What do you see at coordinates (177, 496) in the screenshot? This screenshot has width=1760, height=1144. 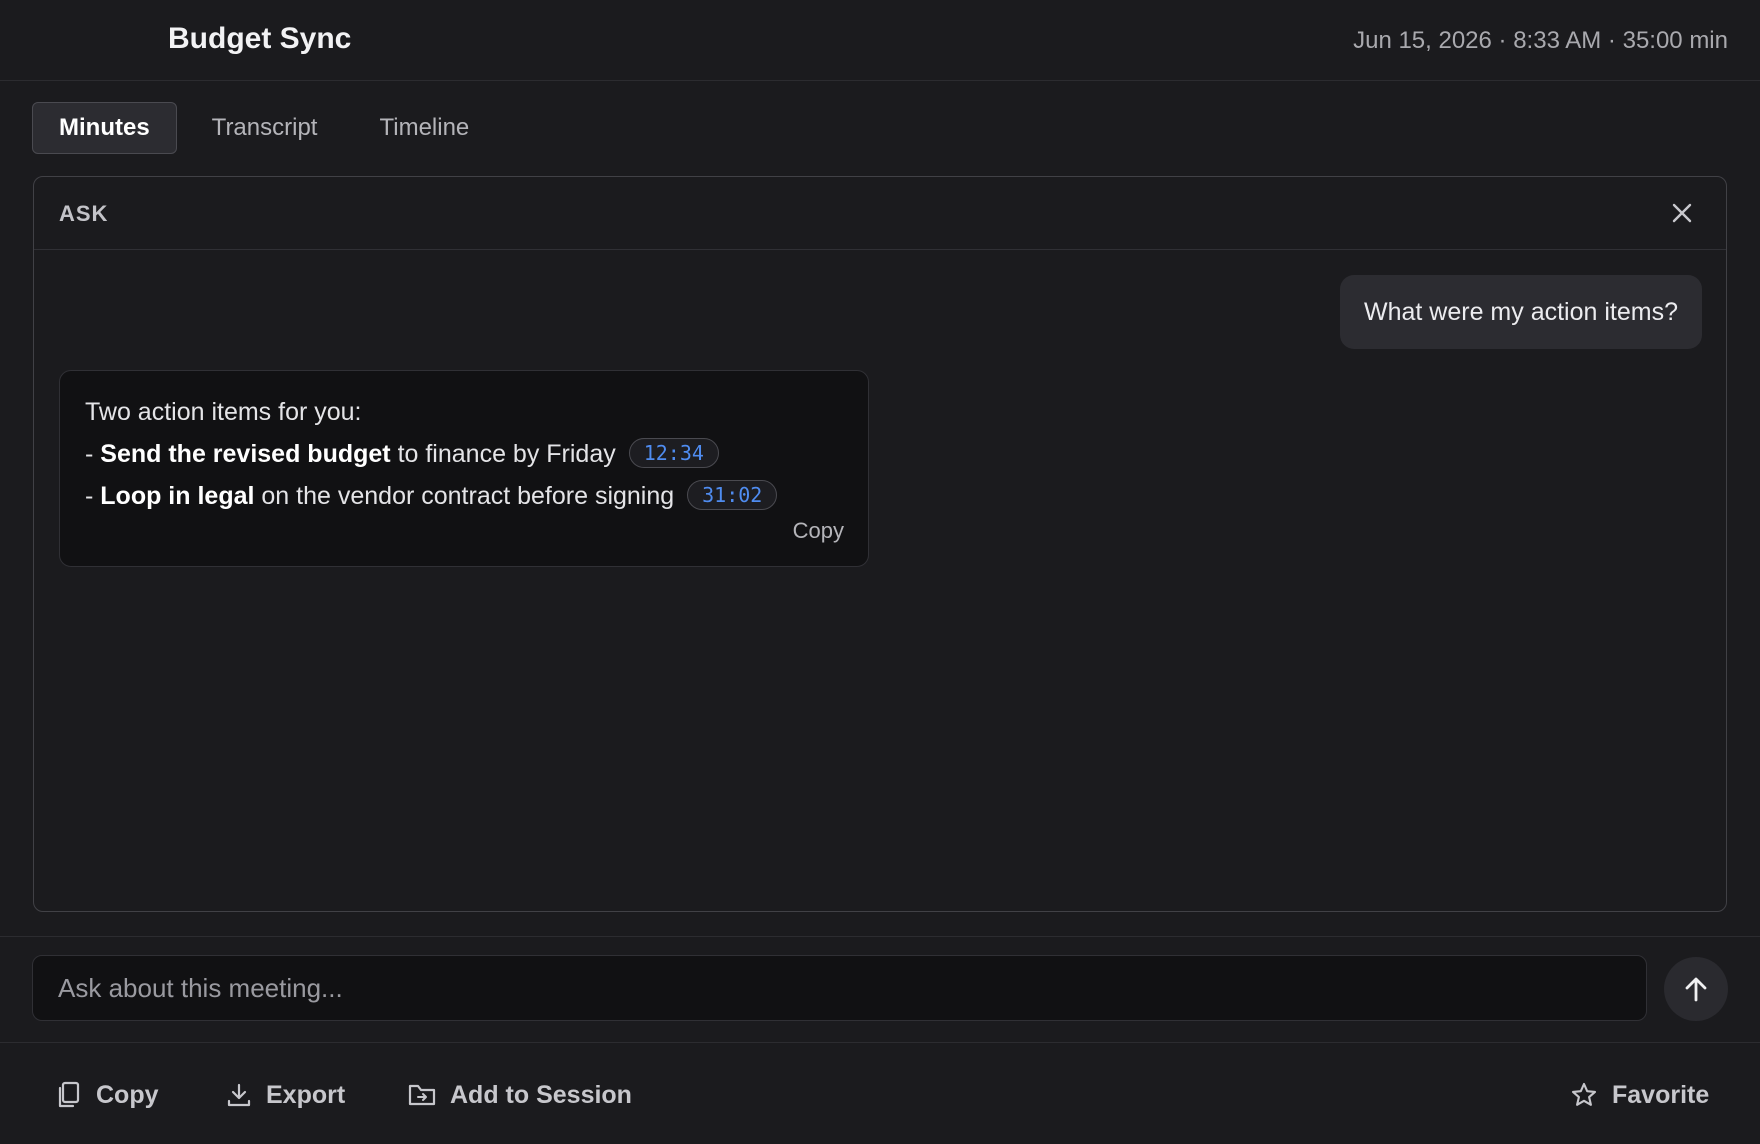 I see `action-item-bold: Loop in legal` at bounding box center [177, 496].